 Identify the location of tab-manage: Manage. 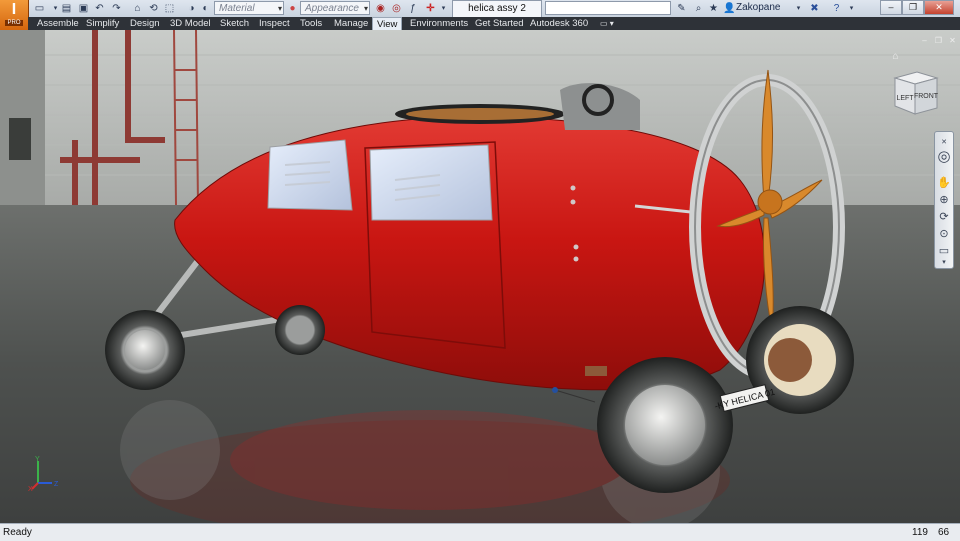
(351, 23).